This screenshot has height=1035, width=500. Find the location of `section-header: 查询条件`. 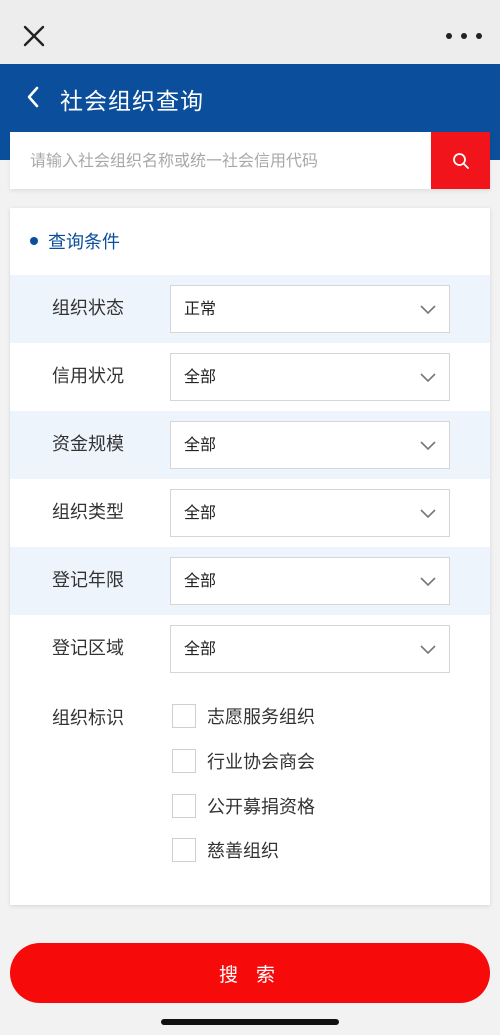

section-header: 查询条件 is located at coordinates (75, 241).